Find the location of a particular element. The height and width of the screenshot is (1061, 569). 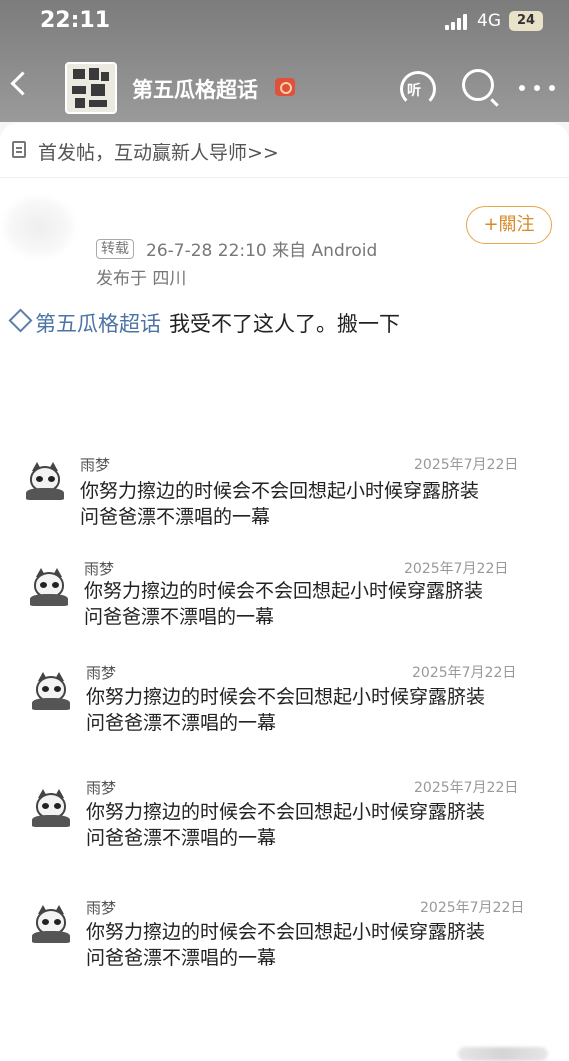

page-title: 第五瓜格超话 is located at coordinates (195, 90).